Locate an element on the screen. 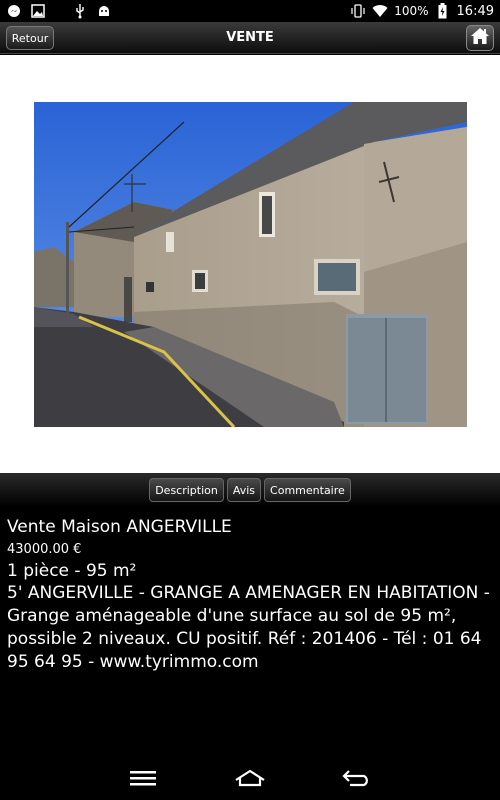  home-icon is located at coordinates (480, 38).